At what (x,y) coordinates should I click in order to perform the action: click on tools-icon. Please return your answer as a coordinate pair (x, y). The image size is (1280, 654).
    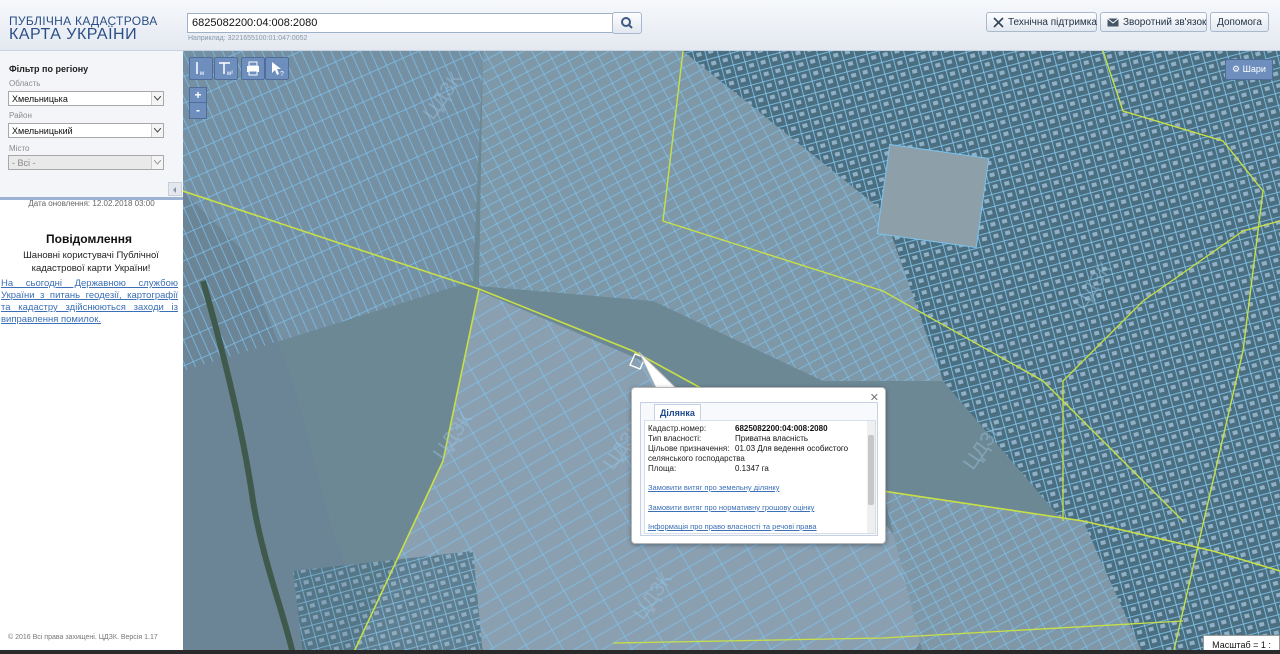
    Looking at the image, I should click on (998, 22).